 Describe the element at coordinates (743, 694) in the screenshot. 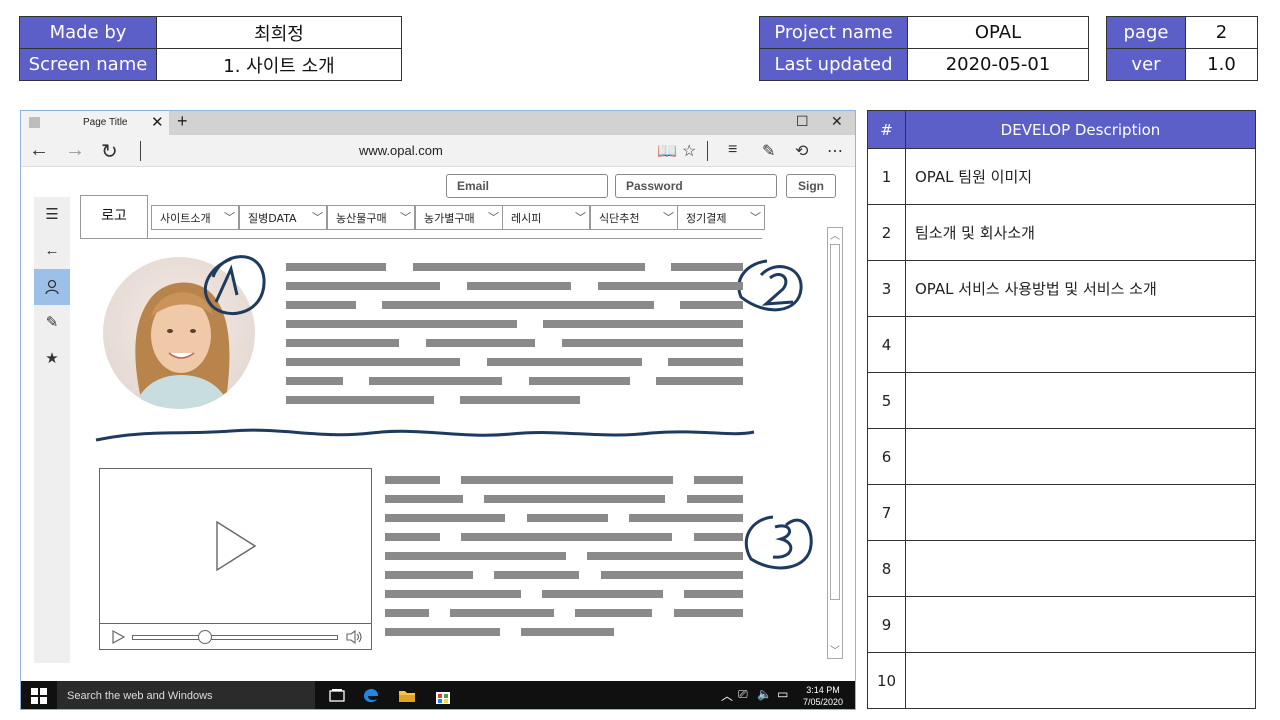

I see `network-icon: ⎚` at that location.